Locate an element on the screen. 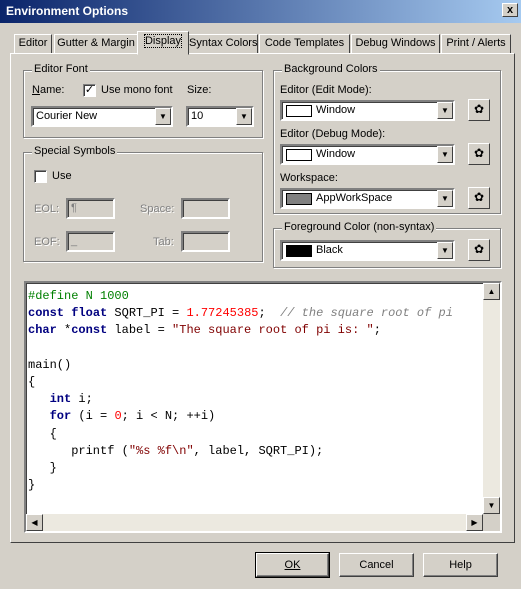 This screenshot has width=521, height=589. code-token: label = is located at coordinates (140, 330).